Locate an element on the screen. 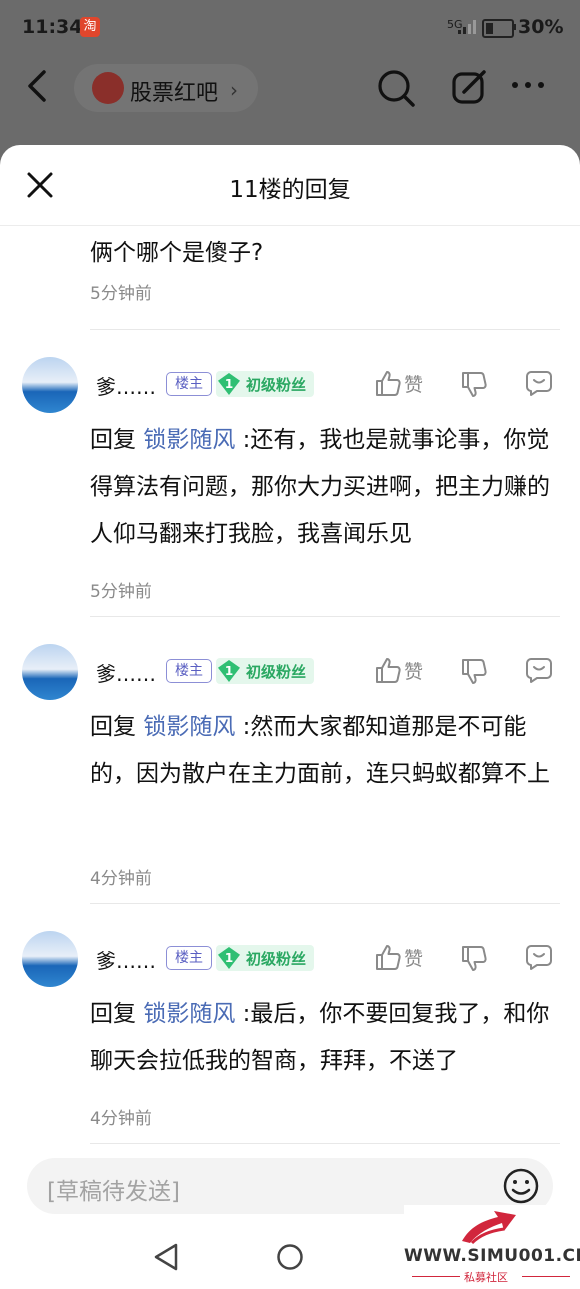 This screenshot has height=1289, width=580. watermark-logo-icon is located at coordinates (489, 1228).